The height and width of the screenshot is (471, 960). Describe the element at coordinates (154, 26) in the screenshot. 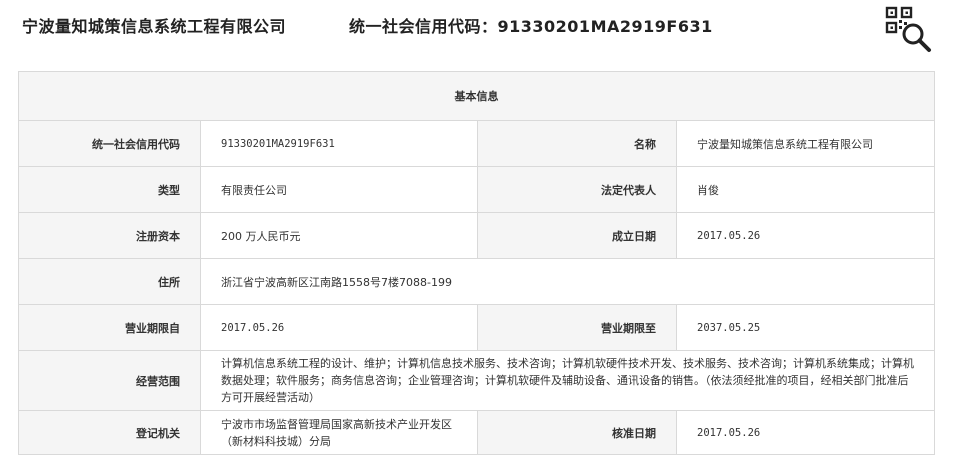

I see `company-title: 宁波量知城策信息系统工程有限公司` at that location.